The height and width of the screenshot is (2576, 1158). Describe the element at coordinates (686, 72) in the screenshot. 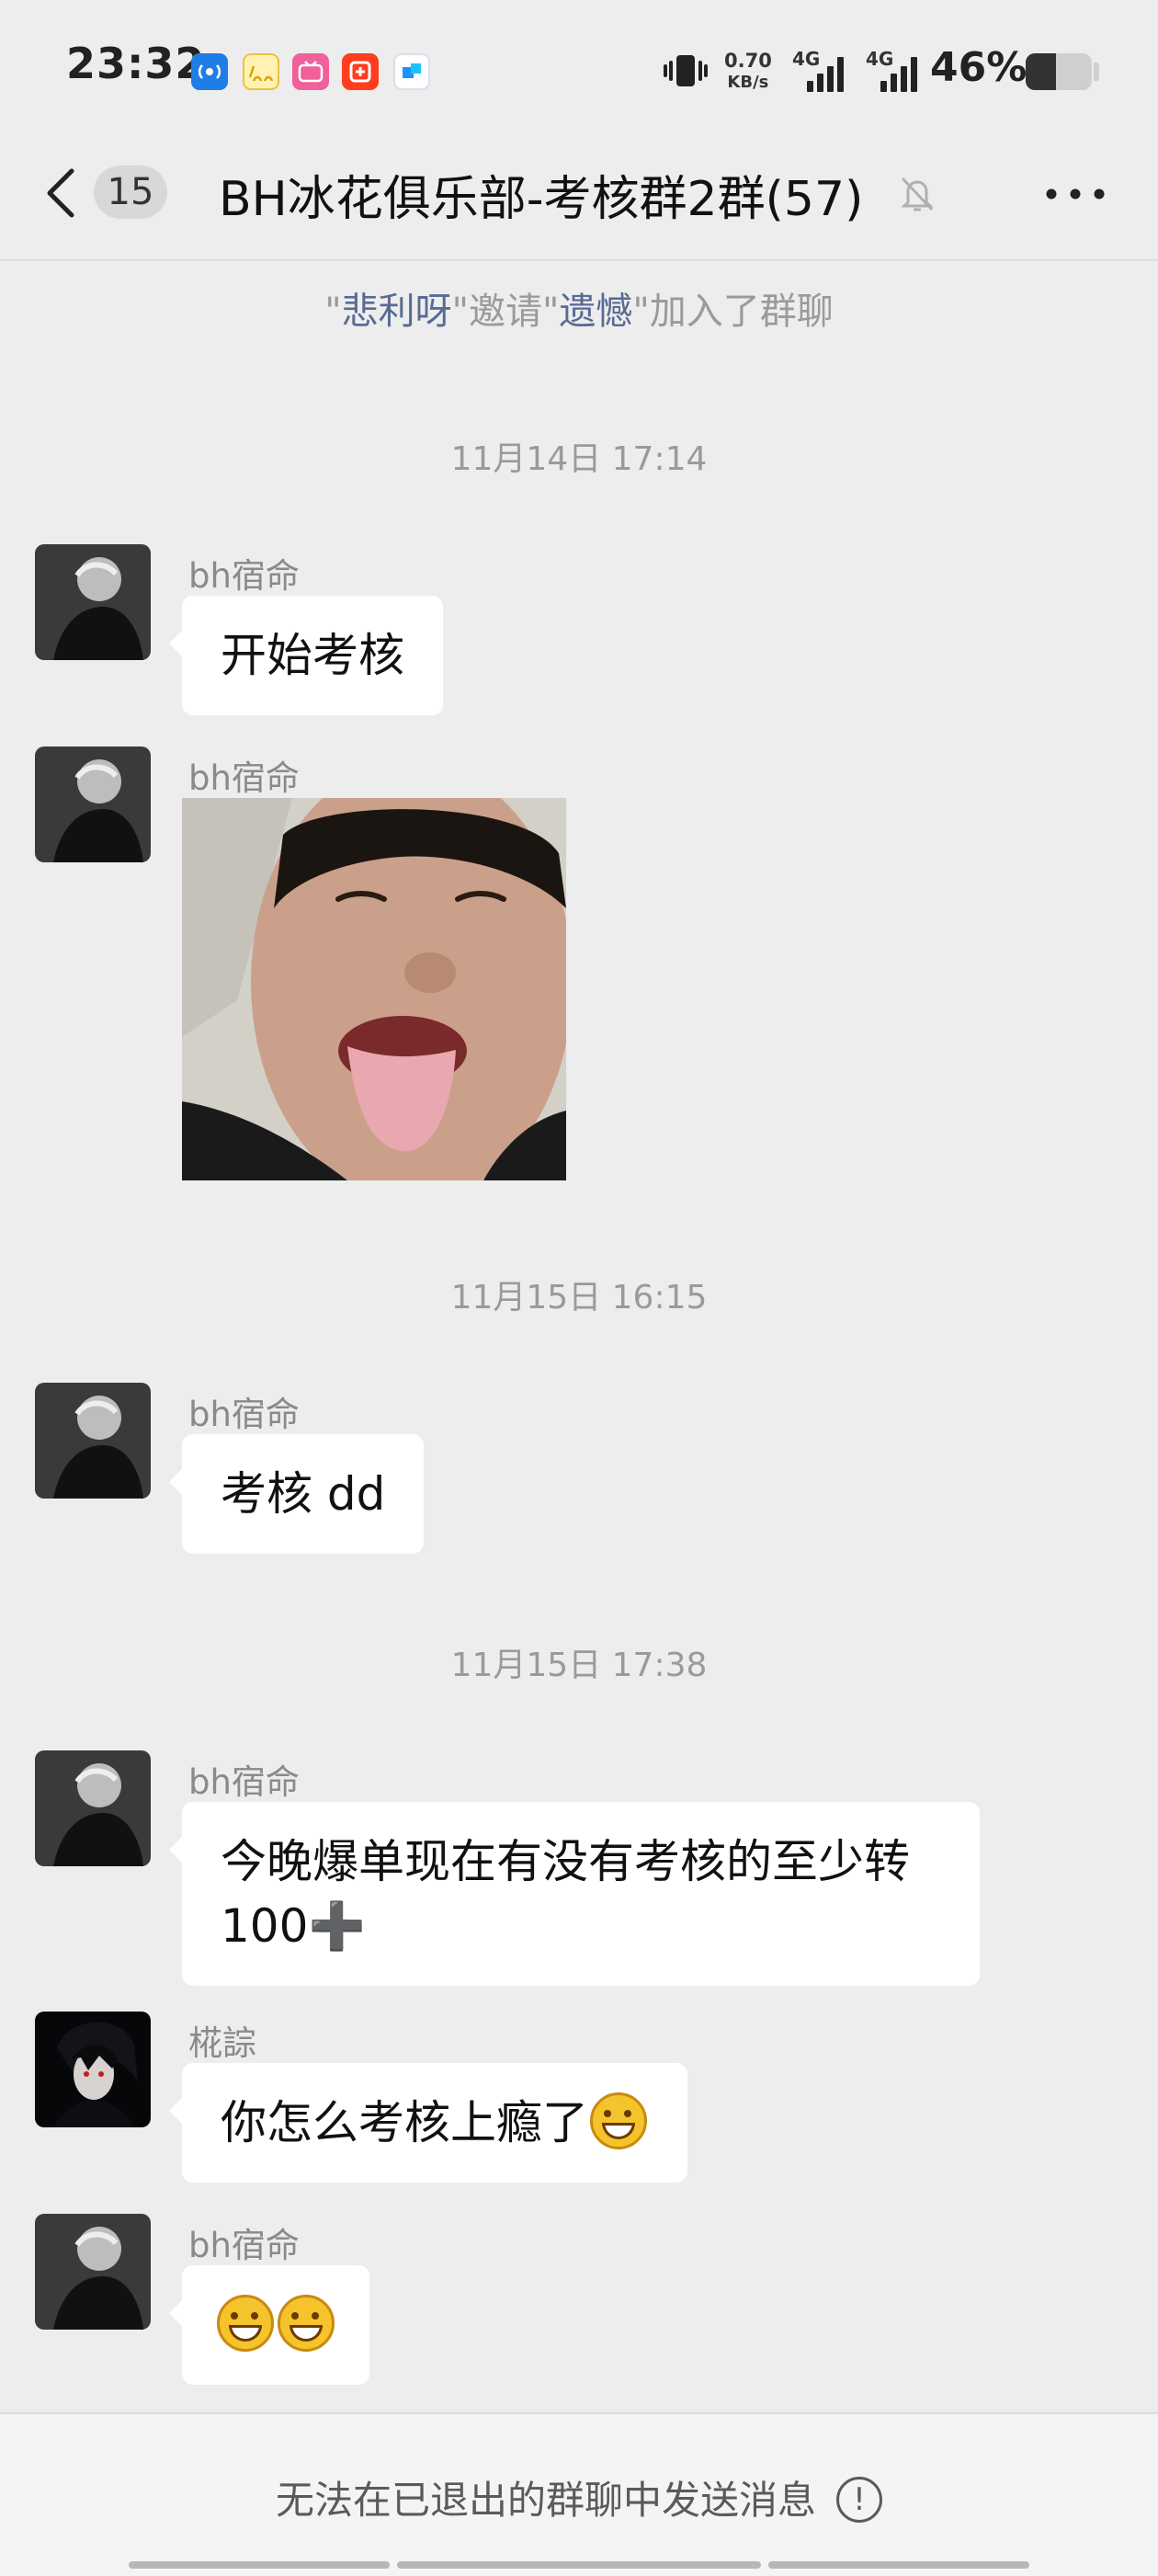

I see `vibrate-icon` at that location.